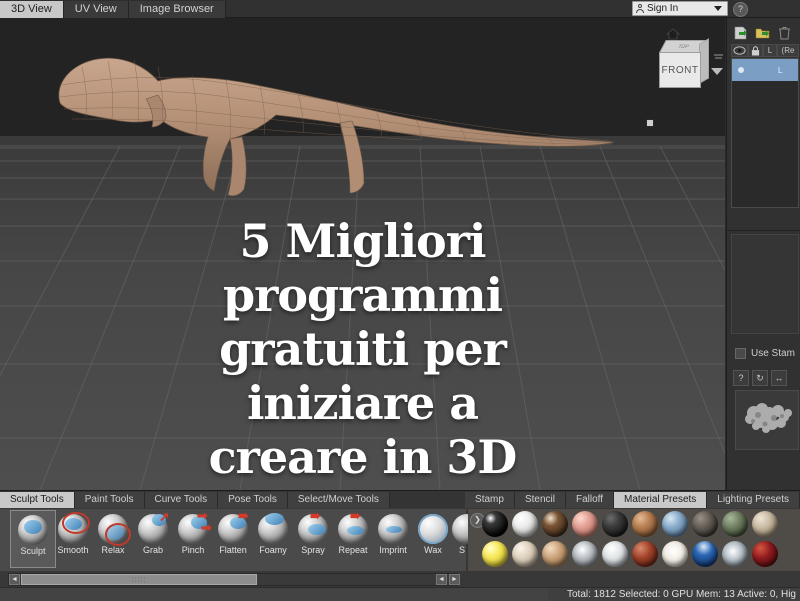 This screenshot has height=601, width=800. I want to click on navcube-down-arrow, so click(717, 71).